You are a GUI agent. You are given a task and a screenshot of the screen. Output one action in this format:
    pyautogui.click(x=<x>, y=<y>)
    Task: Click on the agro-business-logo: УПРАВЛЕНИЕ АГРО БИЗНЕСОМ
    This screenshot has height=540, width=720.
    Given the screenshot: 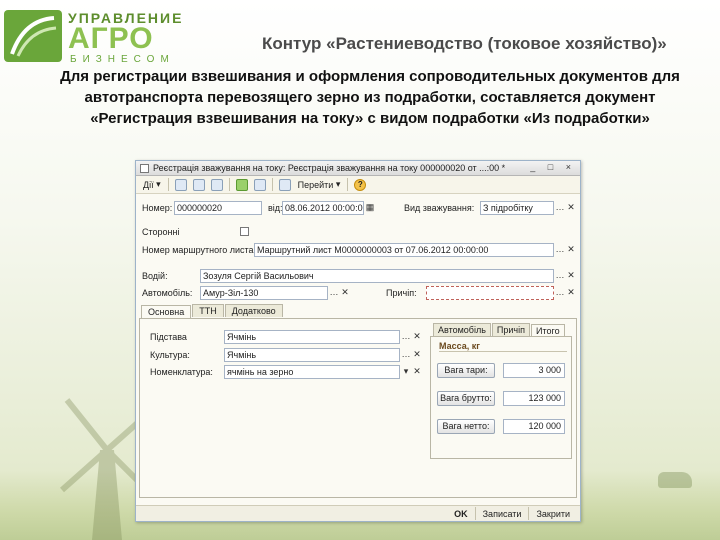 What is the action you would take?
    pyautogui.click(x=104, y=35)
    